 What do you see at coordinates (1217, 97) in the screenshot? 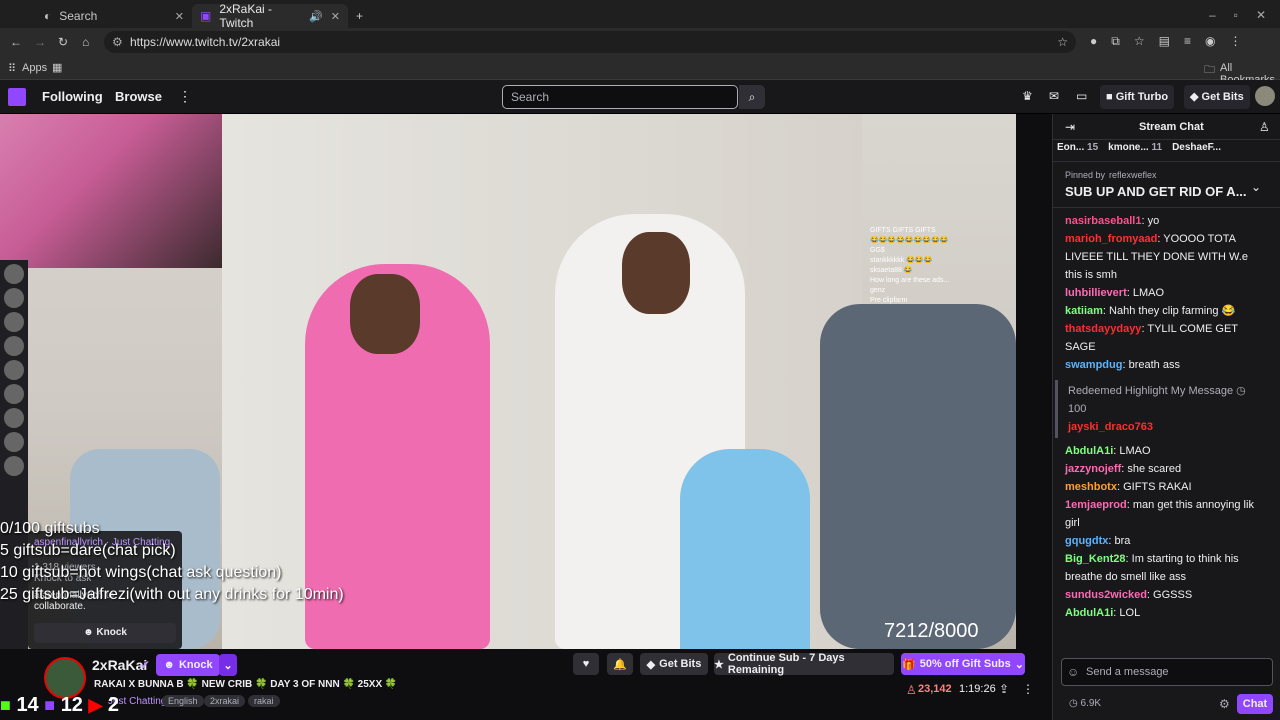
I see `get-bits-nav-button: ◆ Get Bits` at bounding box center [1217, 97].